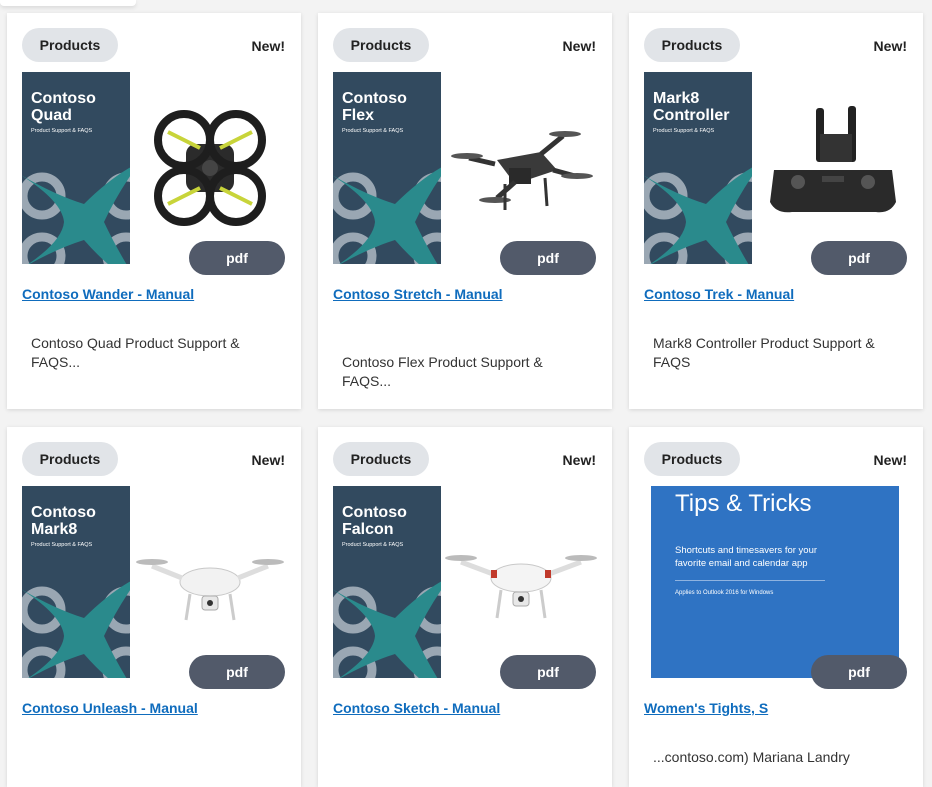 The height and width of the screenshot is (787, 932). I want to click on card-thumbnail: Contoso Mark8 Product Support & FAQS, so click(154, 582).